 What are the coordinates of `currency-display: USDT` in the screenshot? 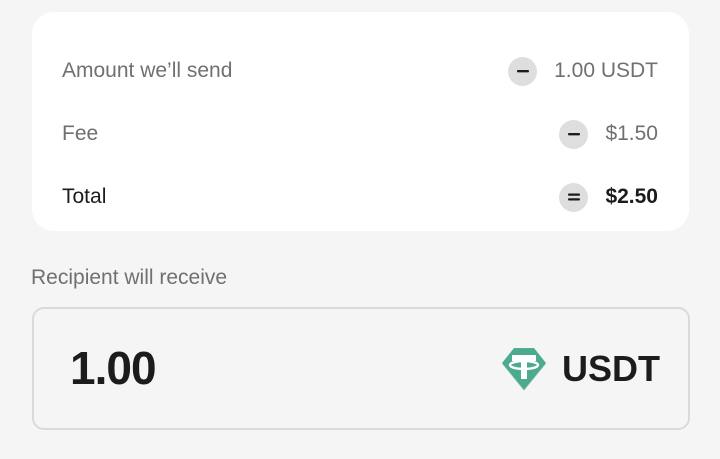 It's located at (580, 369).